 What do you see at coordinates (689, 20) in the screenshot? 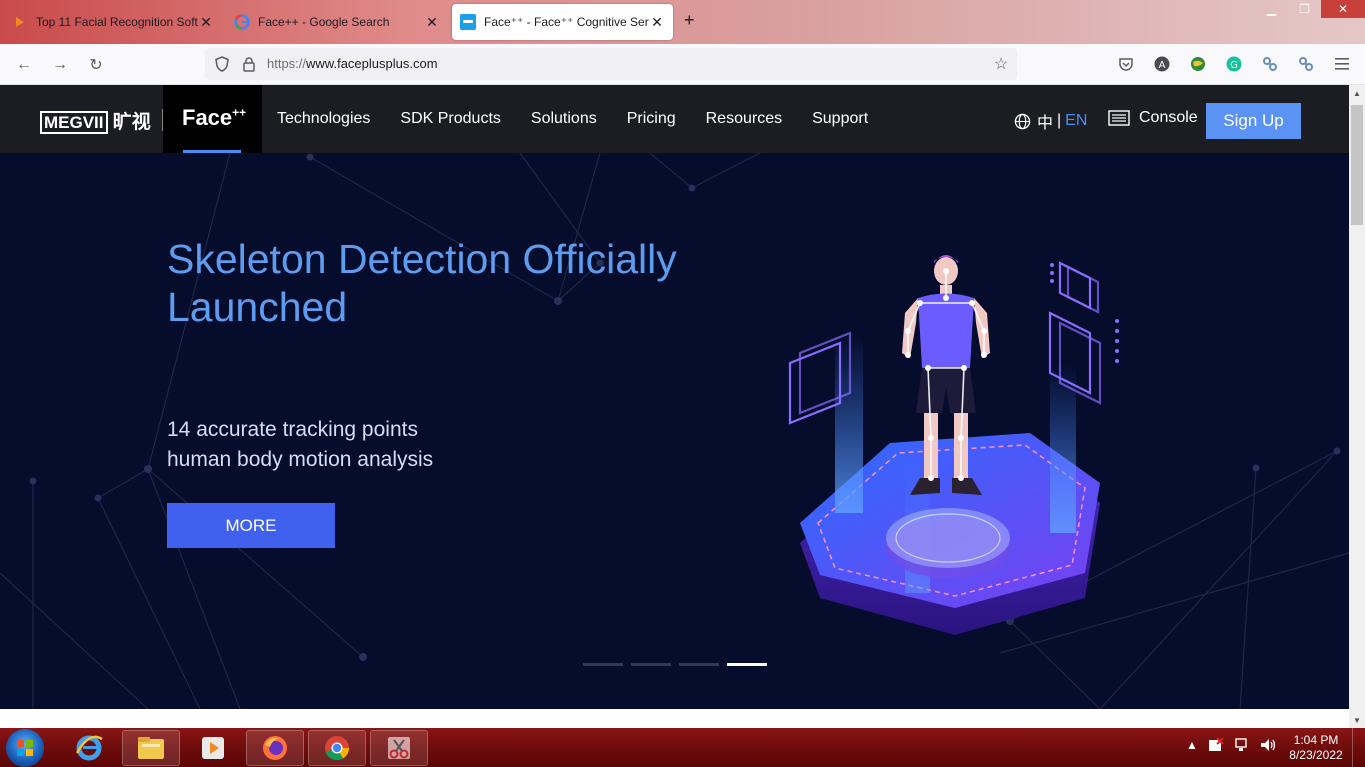
I see `new-tab-button: +` at bounding box center [689, 20].